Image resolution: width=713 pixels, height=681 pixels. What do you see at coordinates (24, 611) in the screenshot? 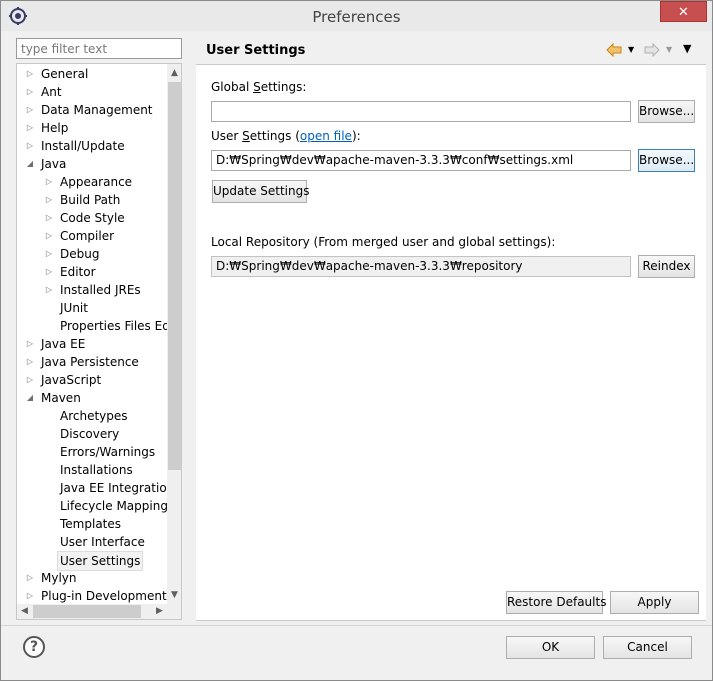
I see `scroll-left-icon: ◀` at bounding box center [24, 611].